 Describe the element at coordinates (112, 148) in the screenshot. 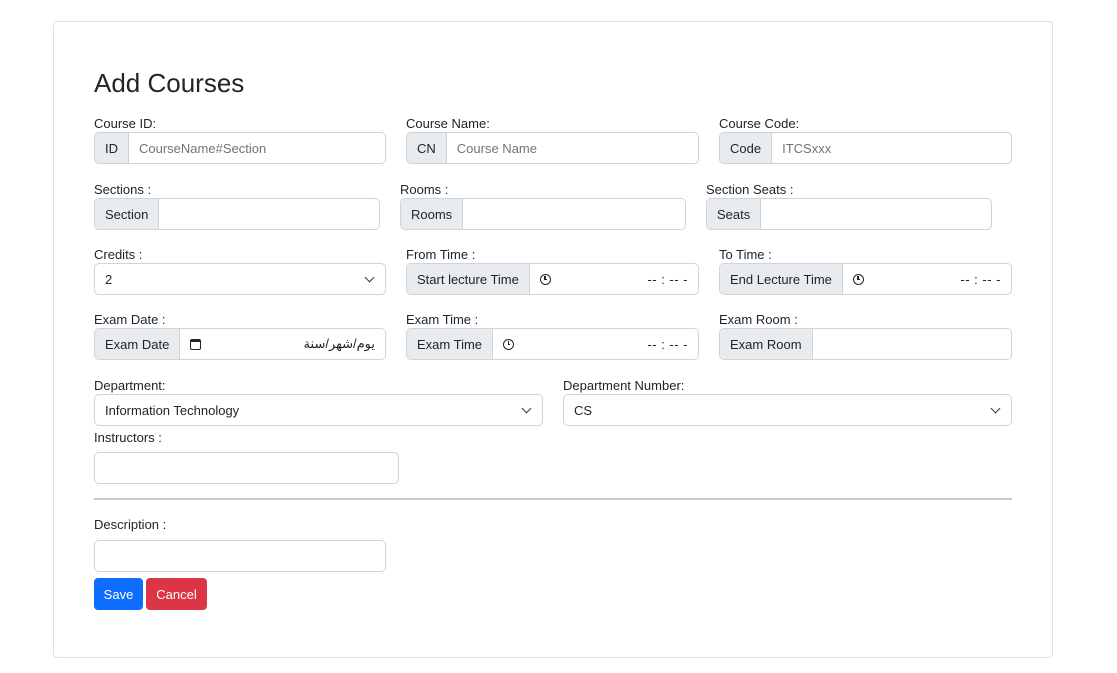

I see `course-id-addon: ID` at that location.